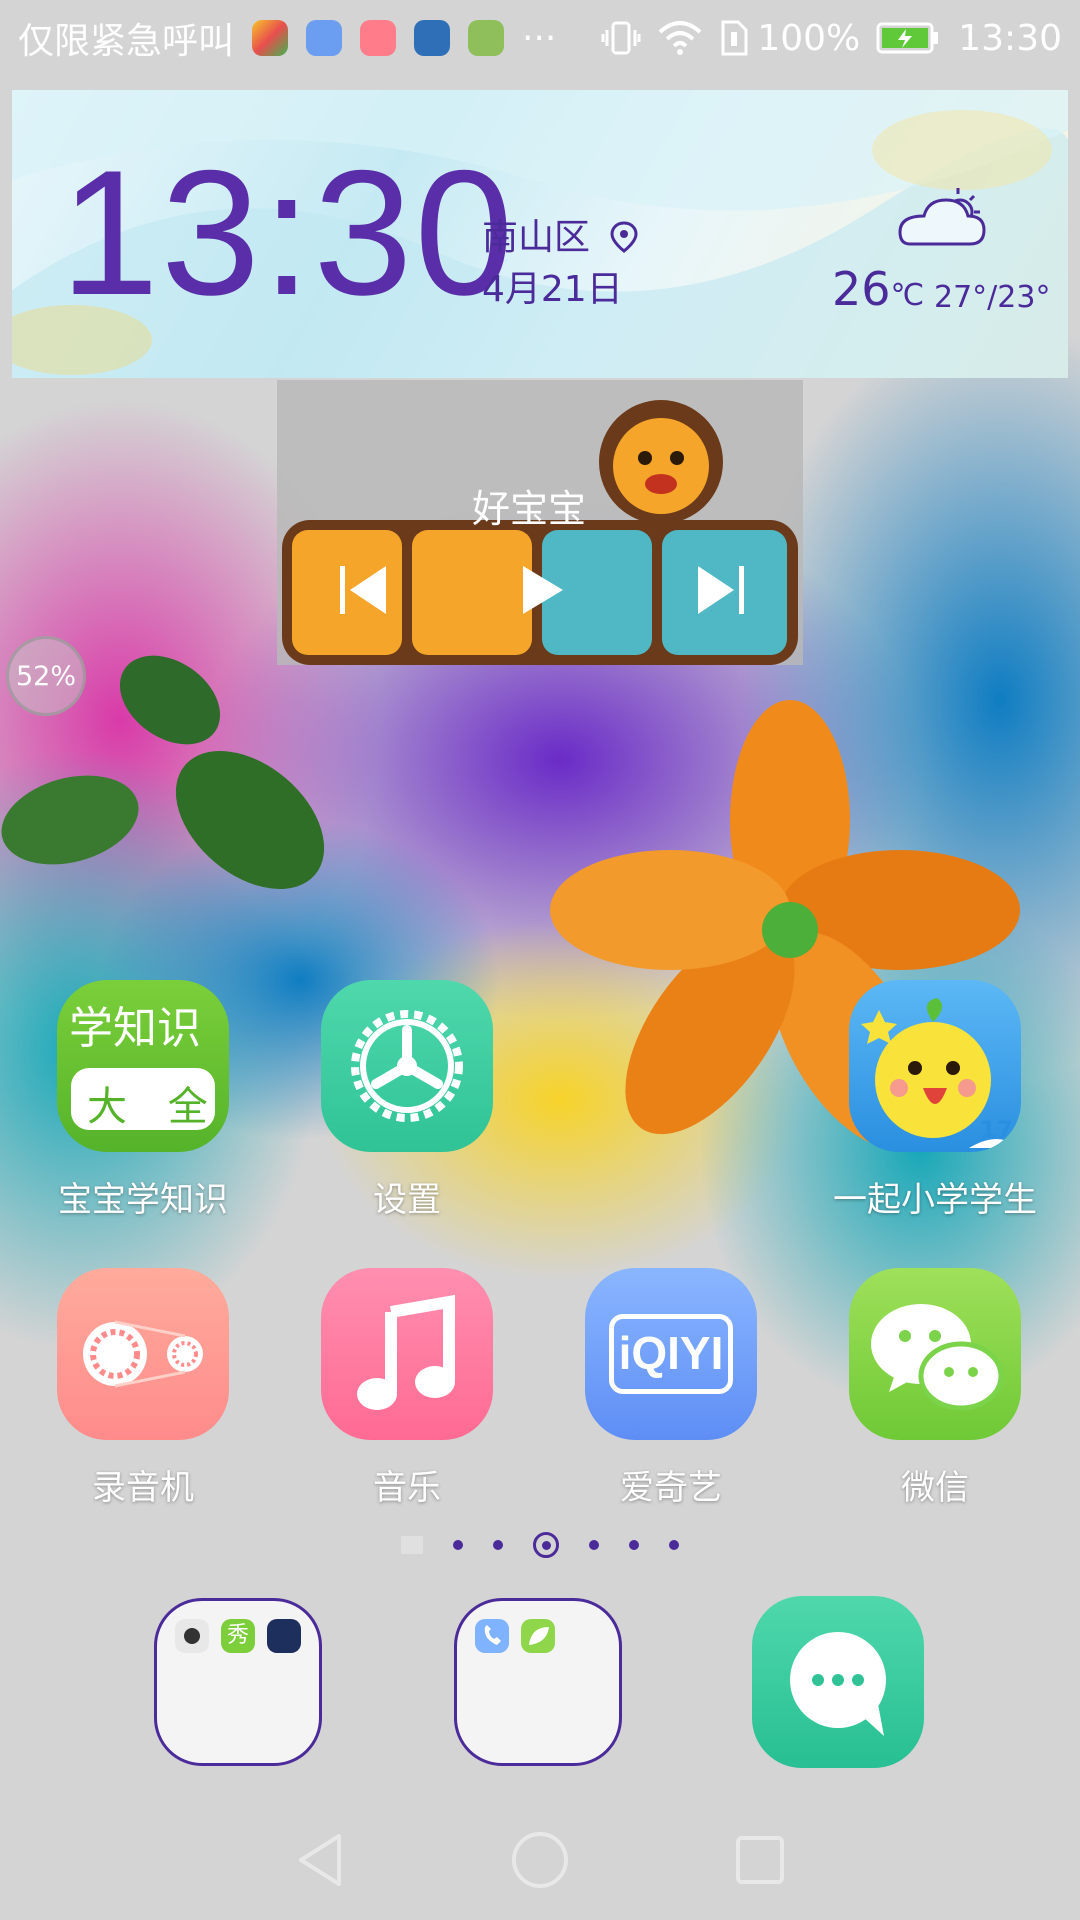 This screenshot has height=1920, width=1080. What do you see at coordinates (407, 1488) in the screenshot?
I see `app-label: 音乐` at bounding box center [407, 1488].